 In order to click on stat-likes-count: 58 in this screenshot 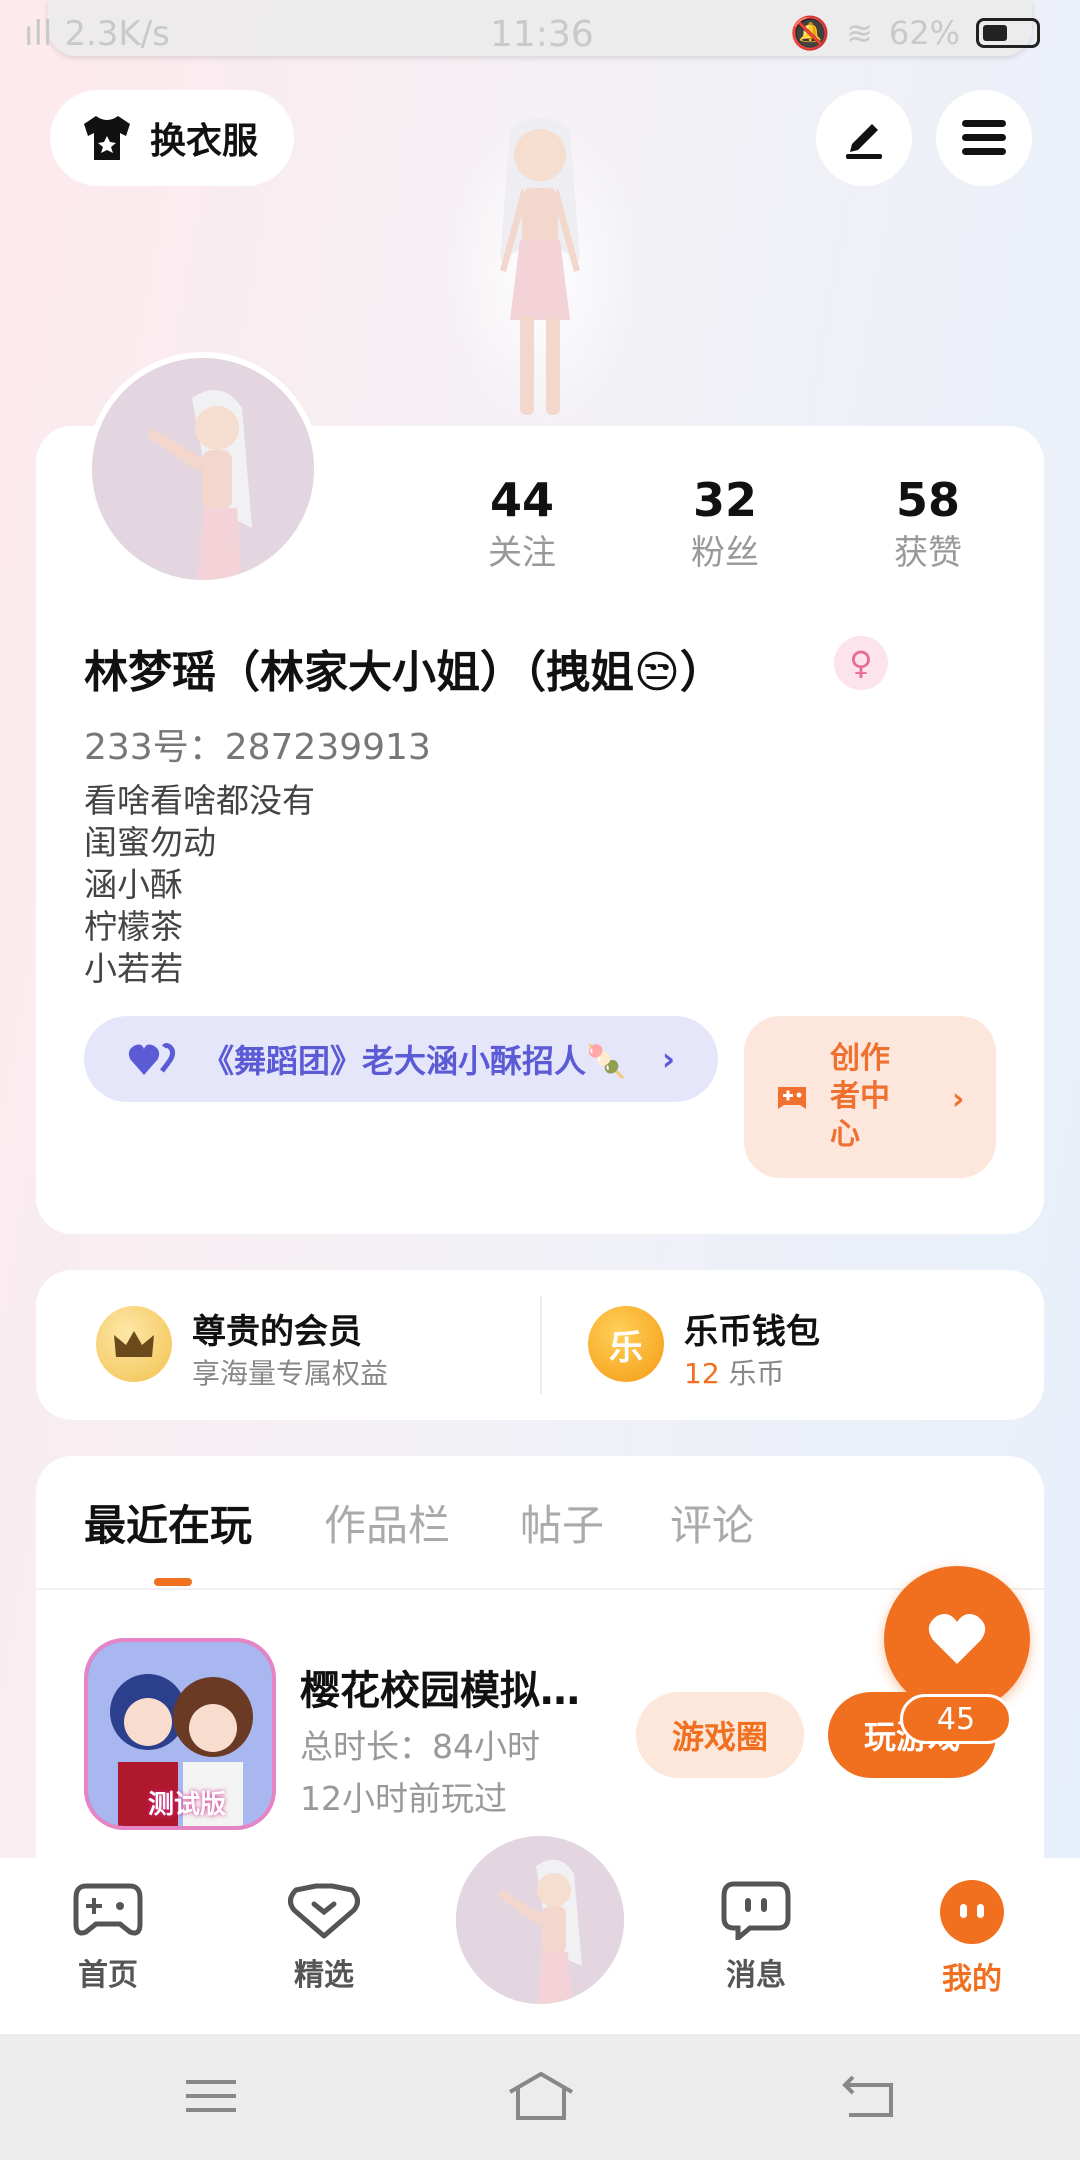, I will do `click(927, 500)`.